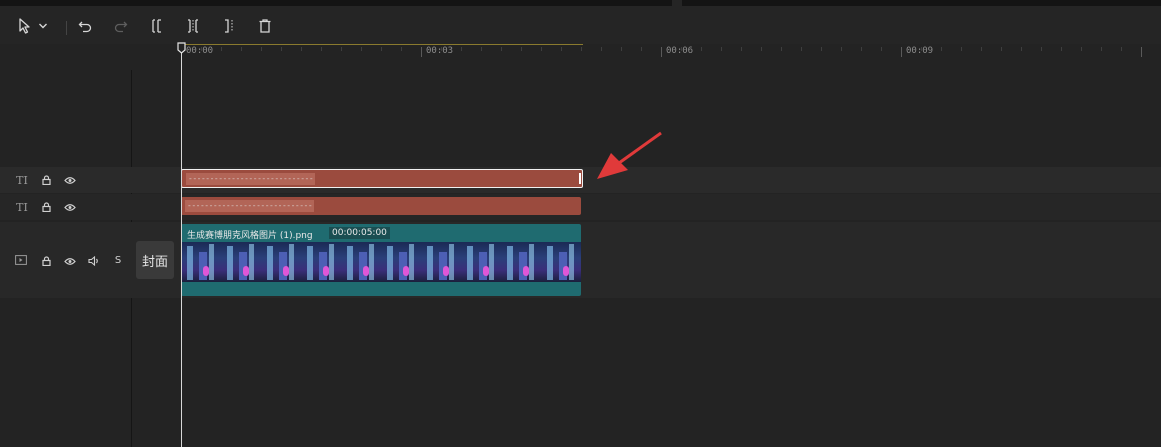 This screenshot has height=447, width=1161. I want to click on playhead-handle-icon, so click(181, 48).